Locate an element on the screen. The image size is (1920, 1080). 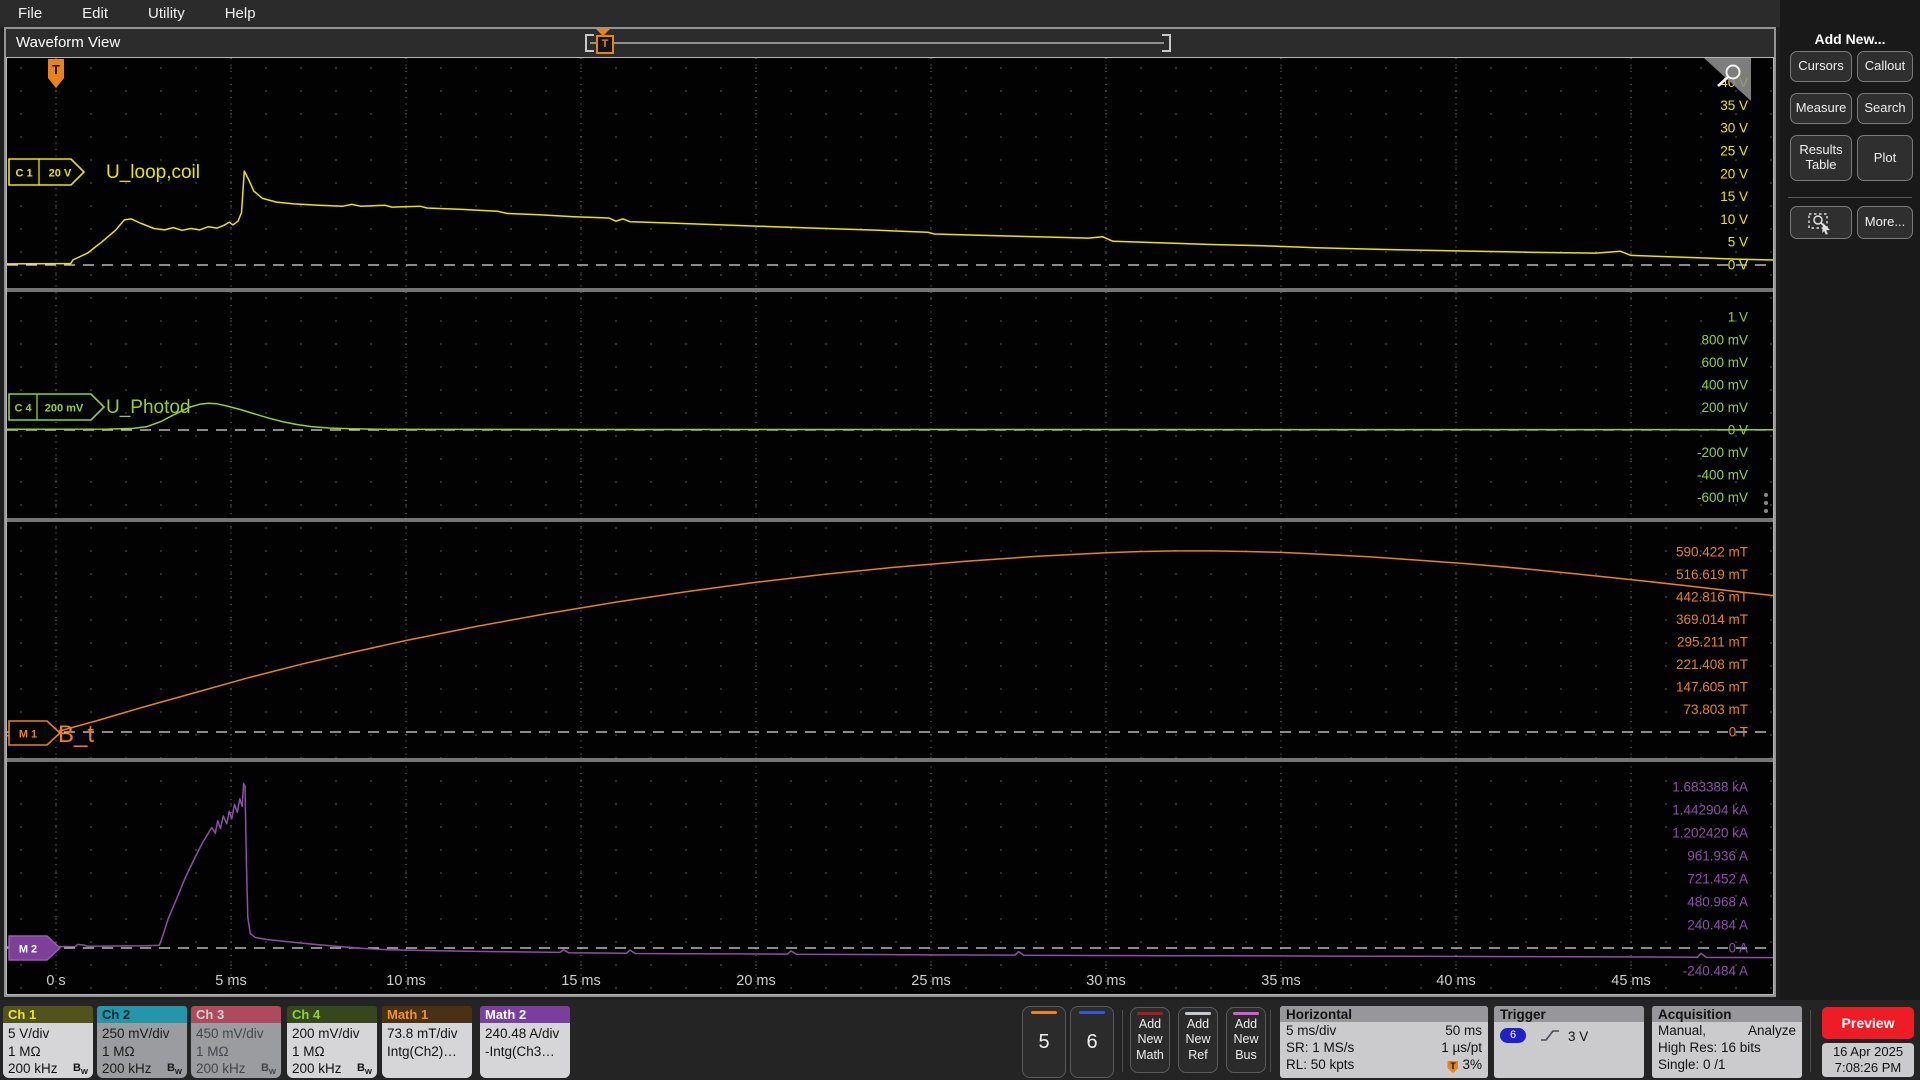
minimap-right-bracket is located at coordinates (1166, 43).